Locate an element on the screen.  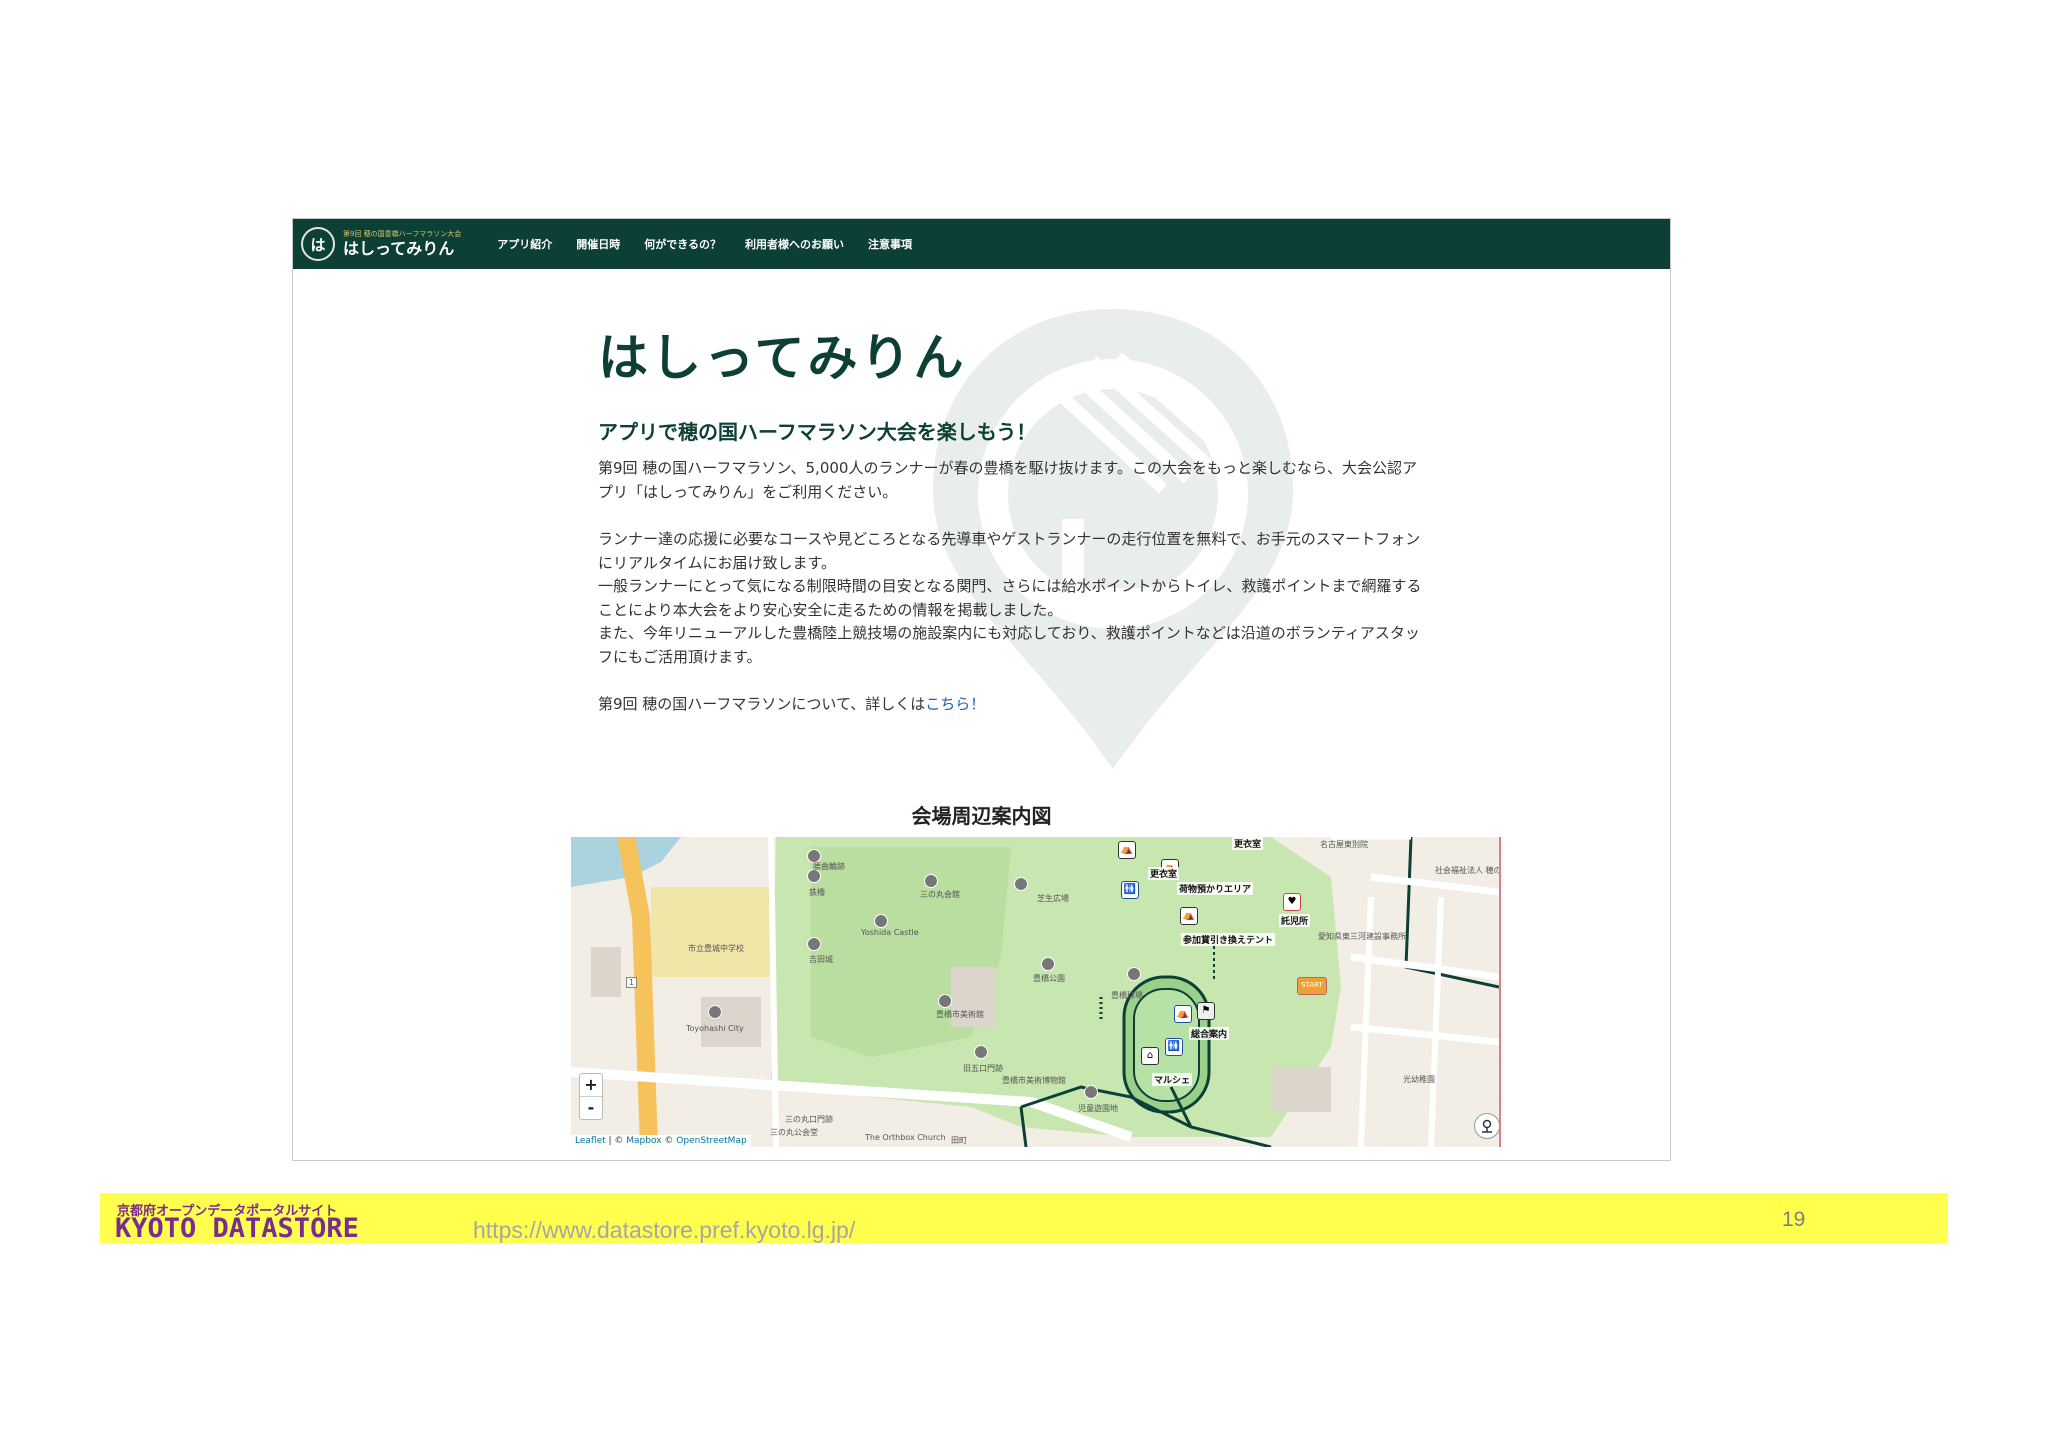
place-name: Toyohashi City is located at coordinates (715, 1028).